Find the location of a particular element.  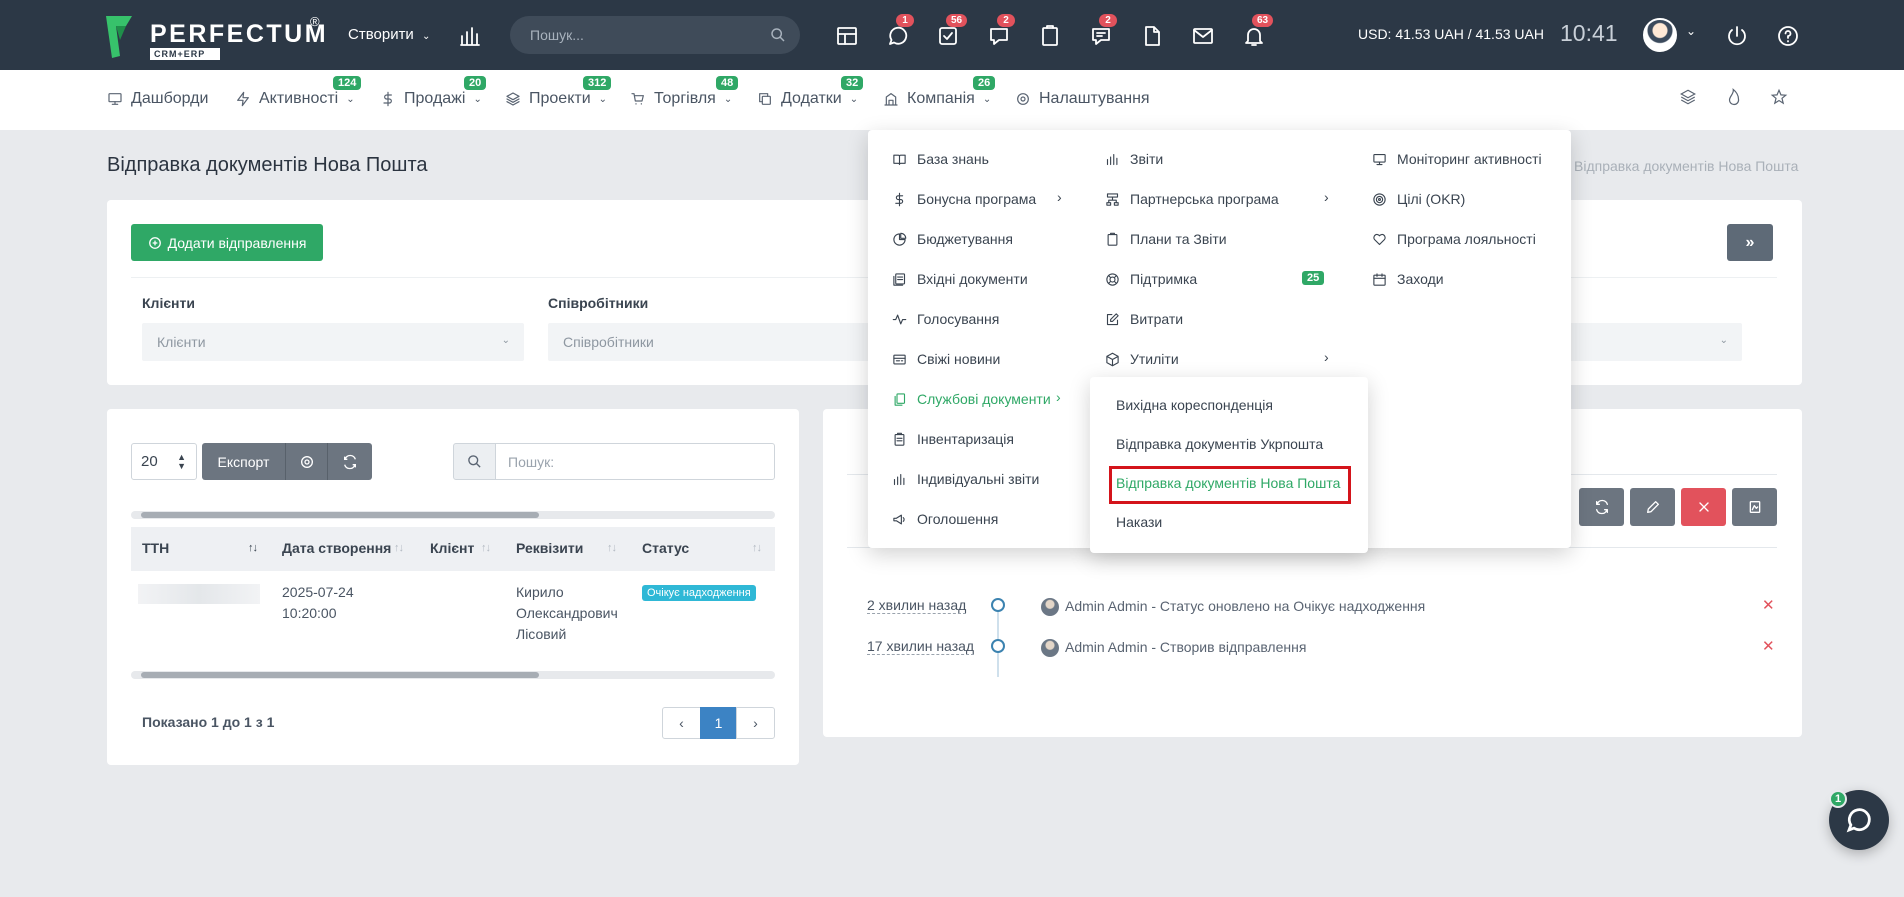

create-button: Створити ⌄ is located at coordinates (389, 34).